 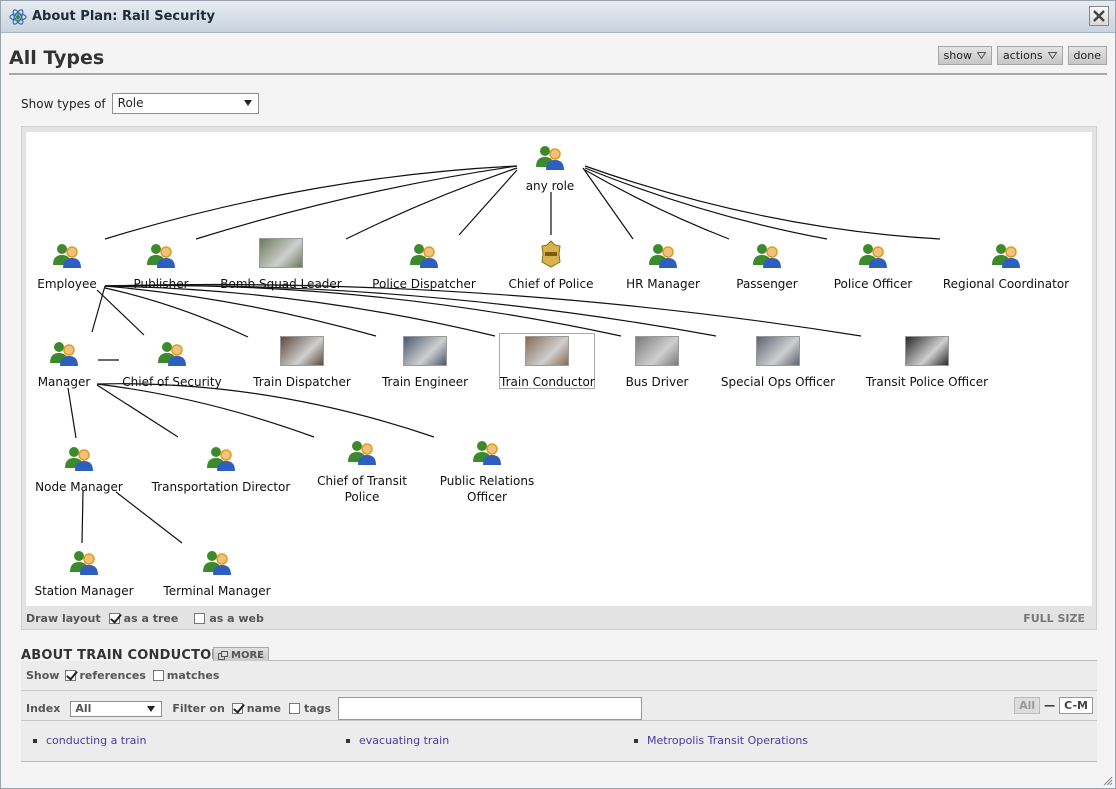 I want to click on graph-node-transit-police-officer: Transit Police Officer, so click(x=927, y=363).